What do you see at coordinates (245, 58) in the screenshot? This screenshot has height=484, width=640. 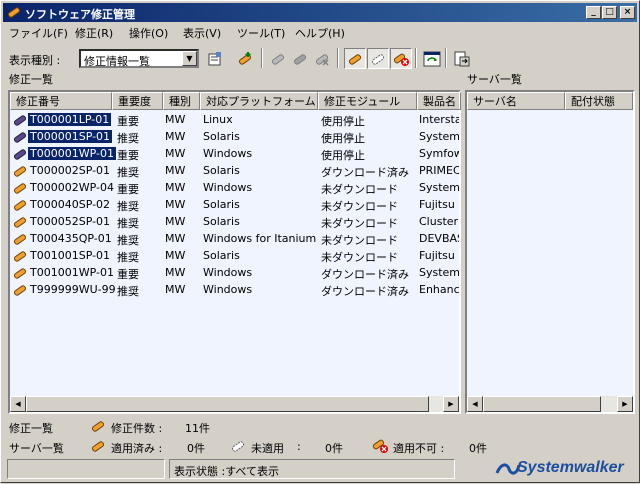 I see `add-patch-icon` at bounding box center [245, 58].